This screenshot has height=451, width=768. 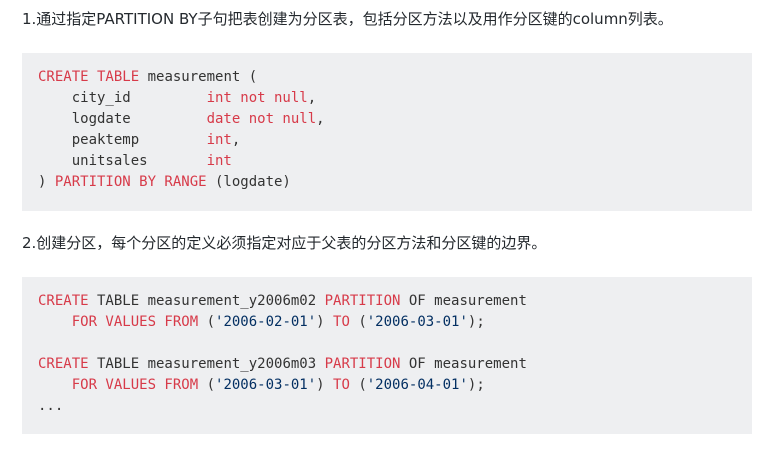 What do you see at coordinates (417, 385) in the screenshot?
I see `code-string: '2006-04-01'` at bounding box center [417, 385].